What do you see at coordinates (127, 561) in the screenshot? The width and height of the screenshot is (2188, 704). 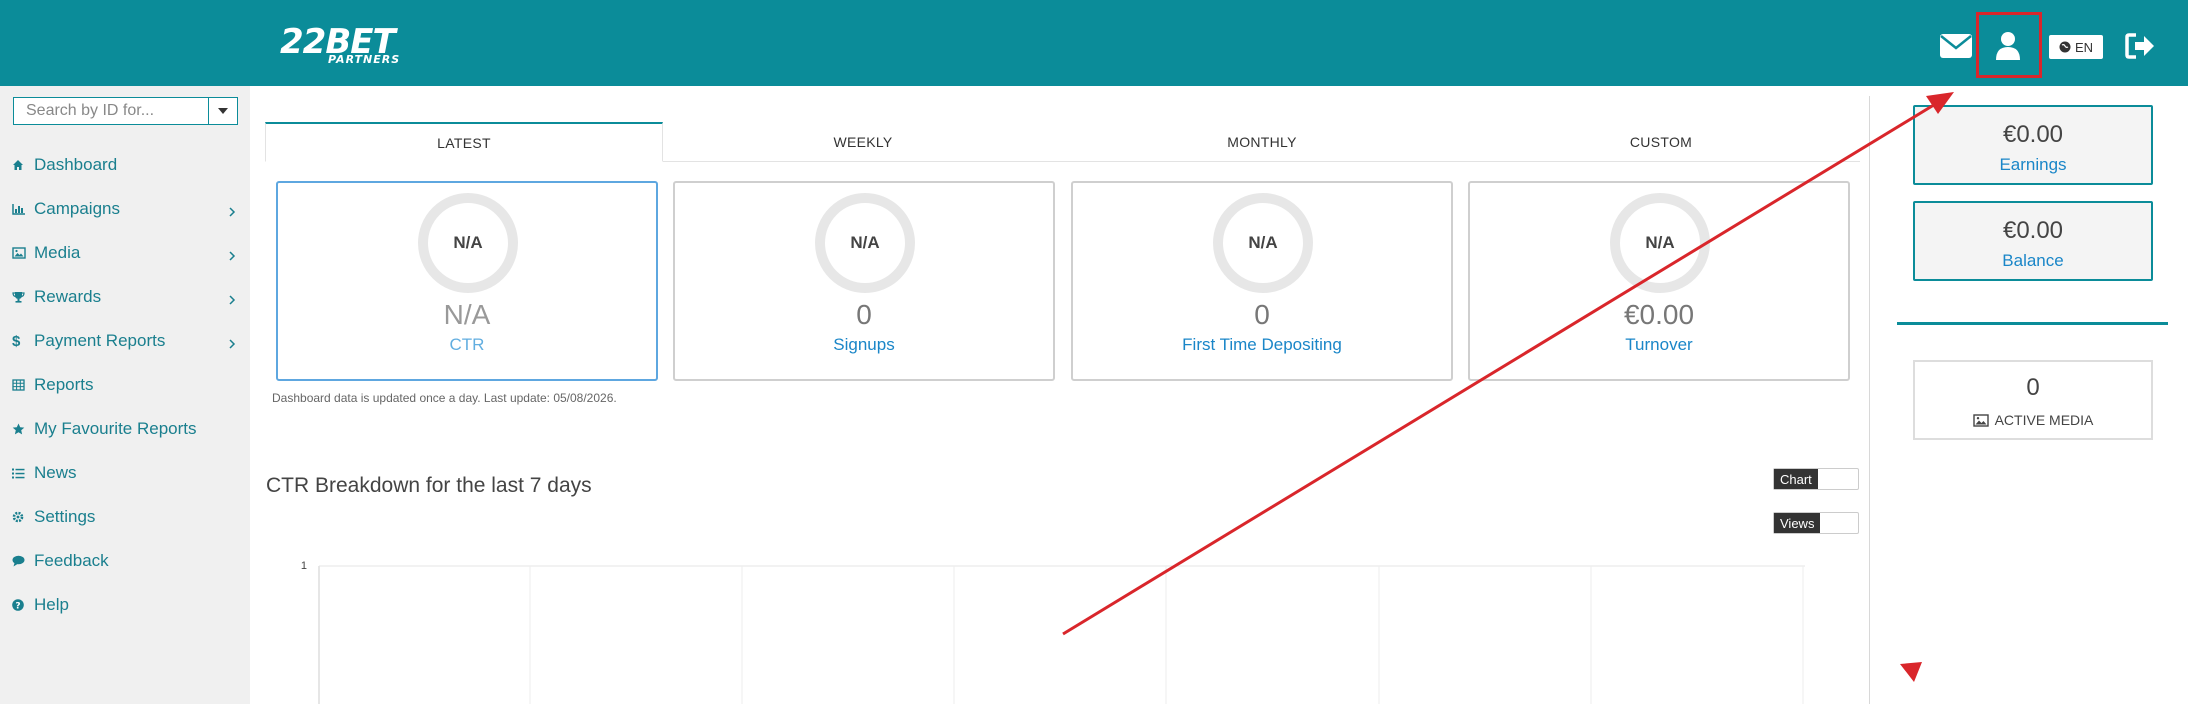 I see `sidebar-item-feedback: Feedback` at bounding box center [127, 561].